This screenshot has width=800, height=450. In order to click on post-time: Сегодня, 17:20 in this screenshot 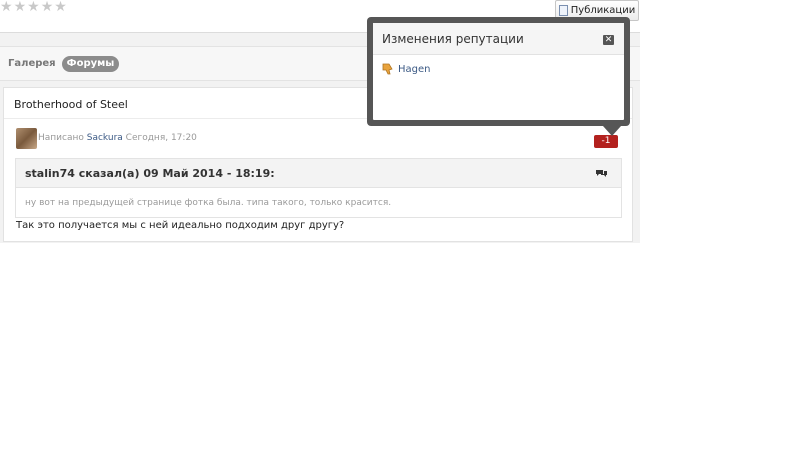, I will do `click(161, 138)`.